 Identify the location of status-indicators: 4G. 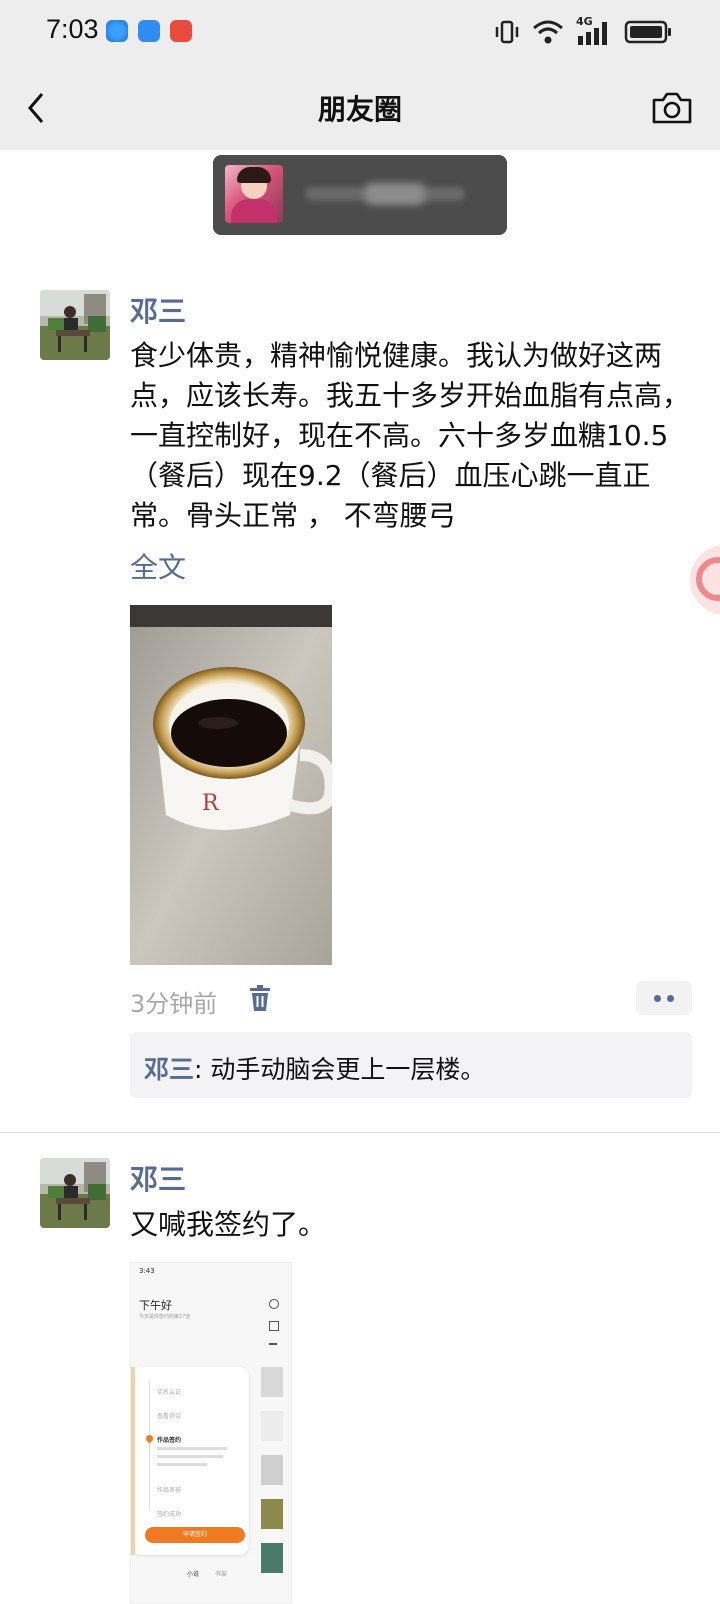
(583, 32).